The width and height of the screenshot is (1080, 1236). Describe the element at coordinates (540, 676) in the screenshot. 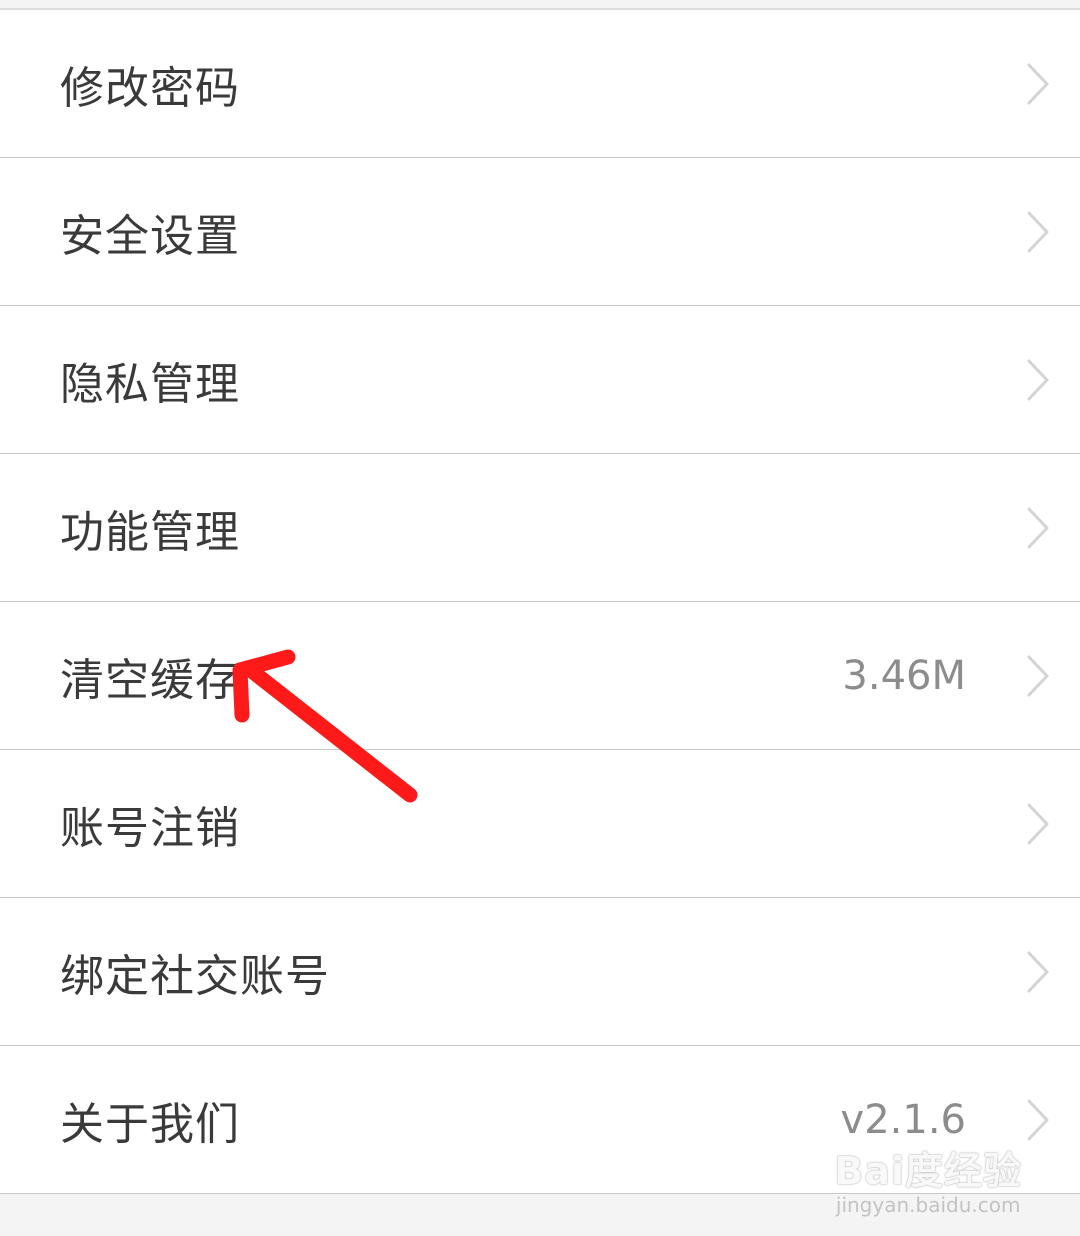

I see `settings-item-clear-cache: 清空缓存 3.46M` at that location.